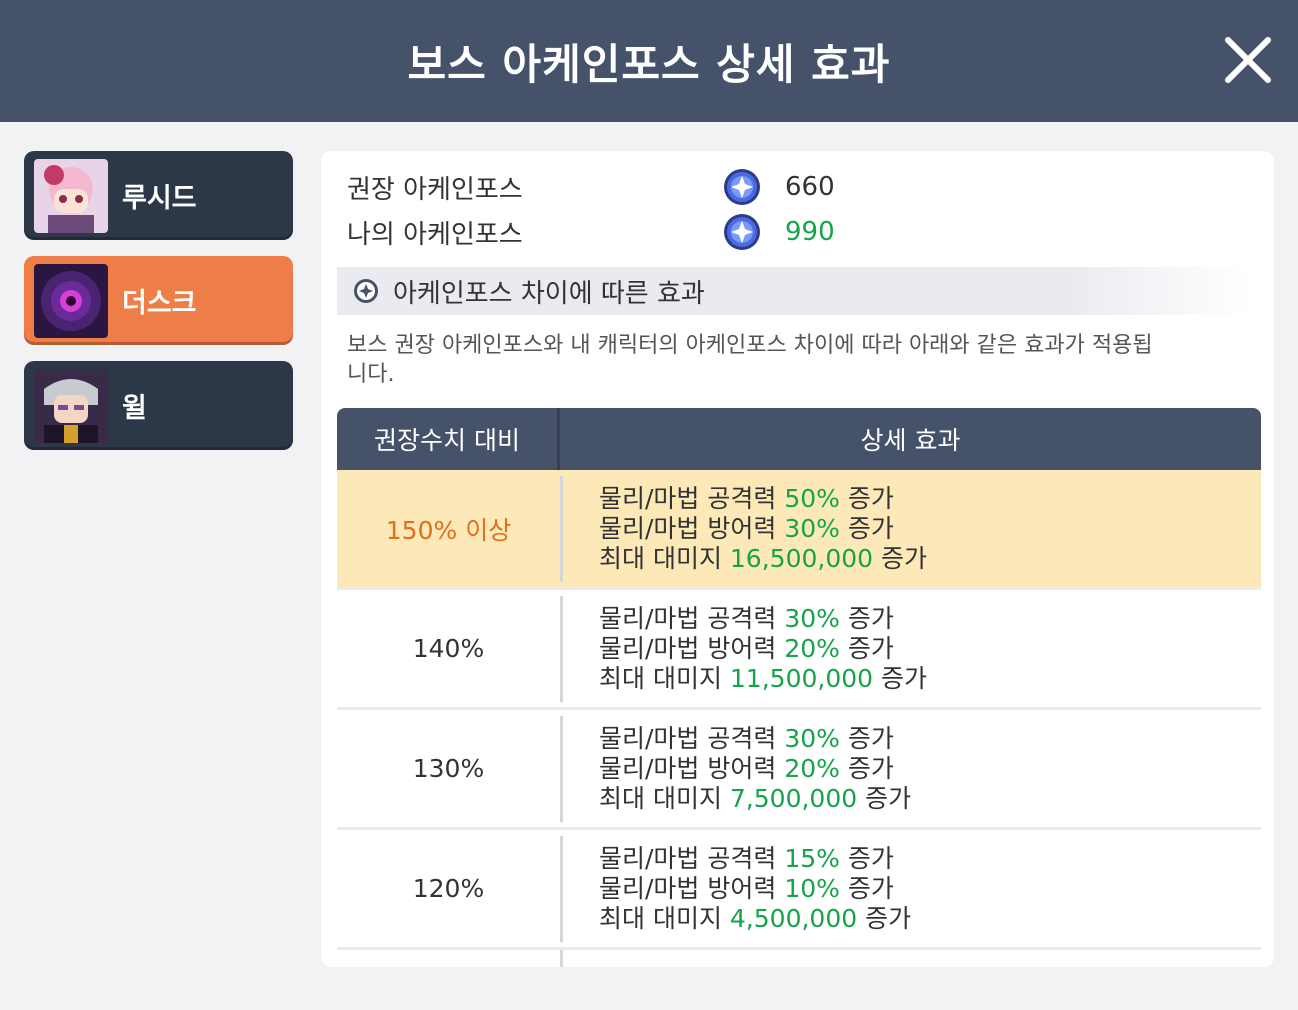 The height and width of the screenshot is (1010, 1298). I want to click on dialog-title: 보스 아케인포스 상세 효과, so click(649, 64).